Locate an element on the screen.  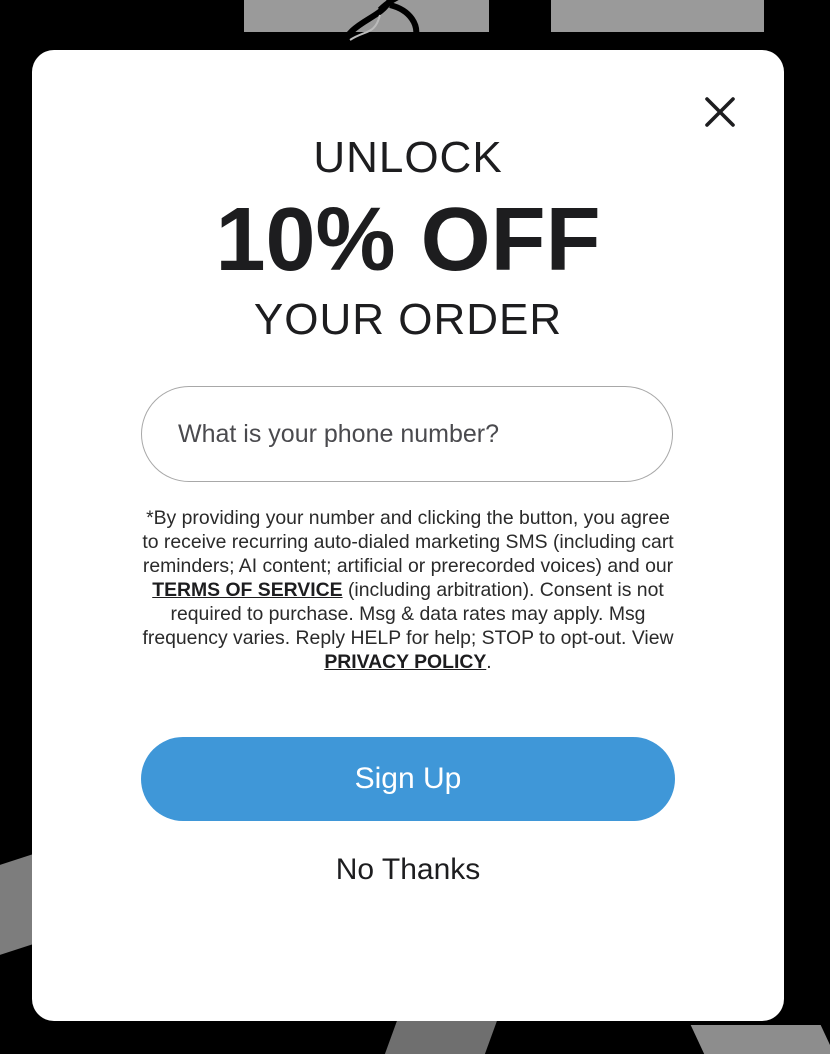
background-image-tile is located at coordinates (657, 16).